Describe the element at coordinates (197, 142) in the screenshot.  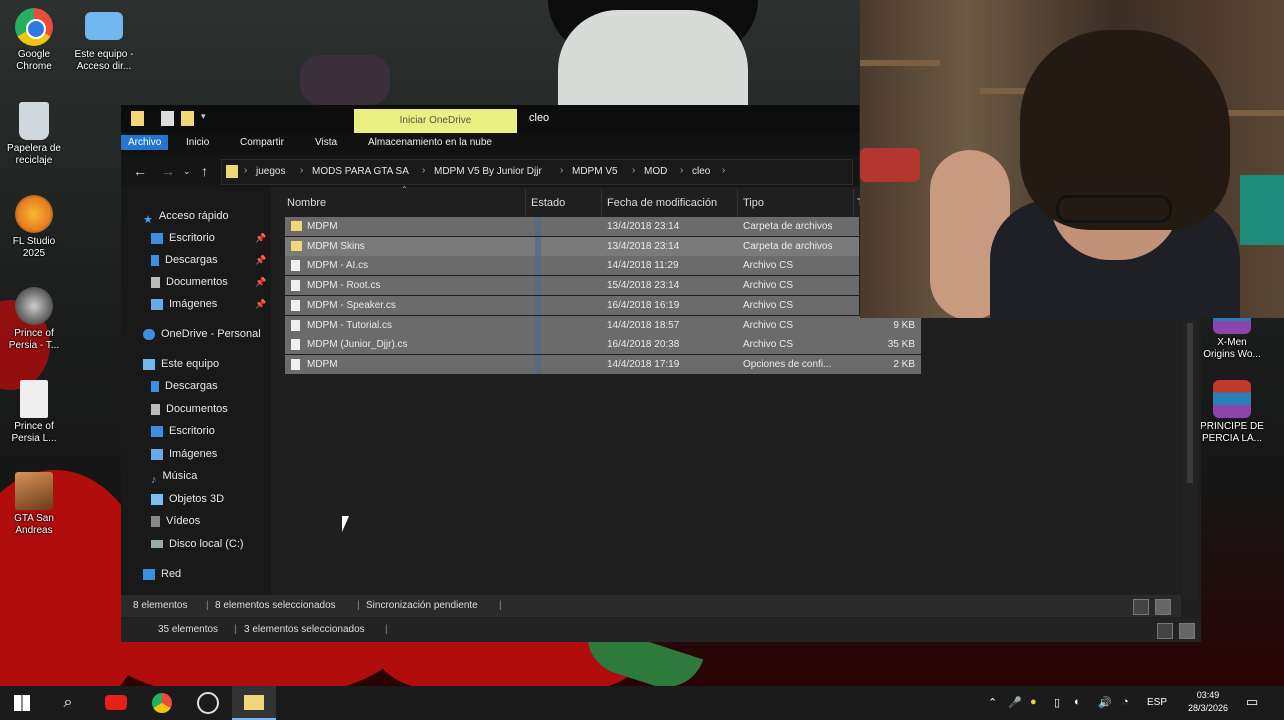
I see `tab-home: Inicio` at that location.